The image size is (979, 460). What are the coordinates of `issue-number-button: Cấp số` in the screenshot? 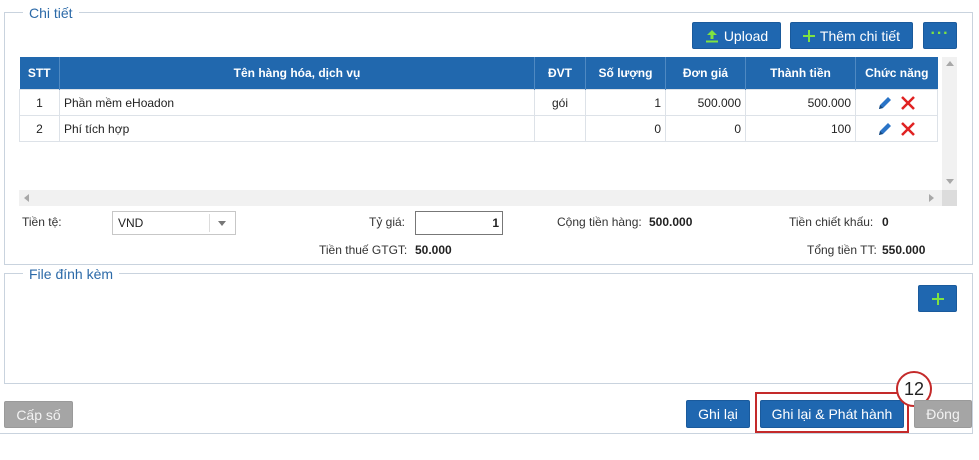 It's located at (38, 414).